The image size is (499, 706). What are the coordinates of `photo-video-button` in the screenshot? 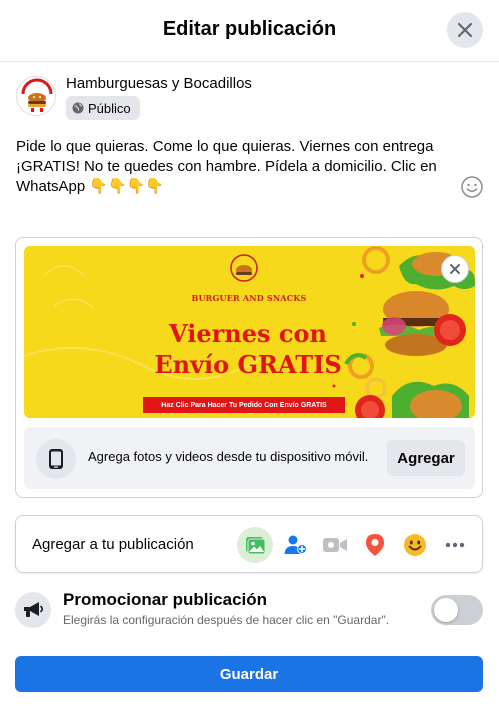 It's located at (255, 545).